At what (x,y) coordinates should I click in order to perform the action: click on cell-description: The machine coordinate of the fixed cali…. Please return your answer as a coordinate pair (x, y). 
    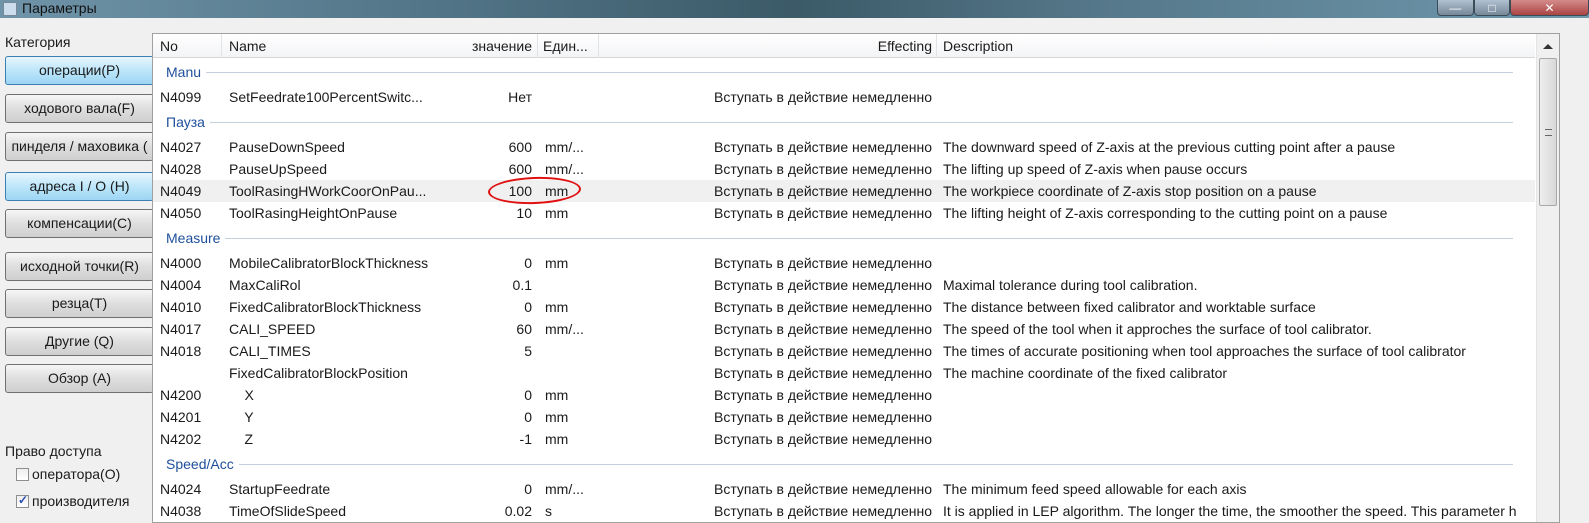
    Looking at the image, I should click on (1085, 373).